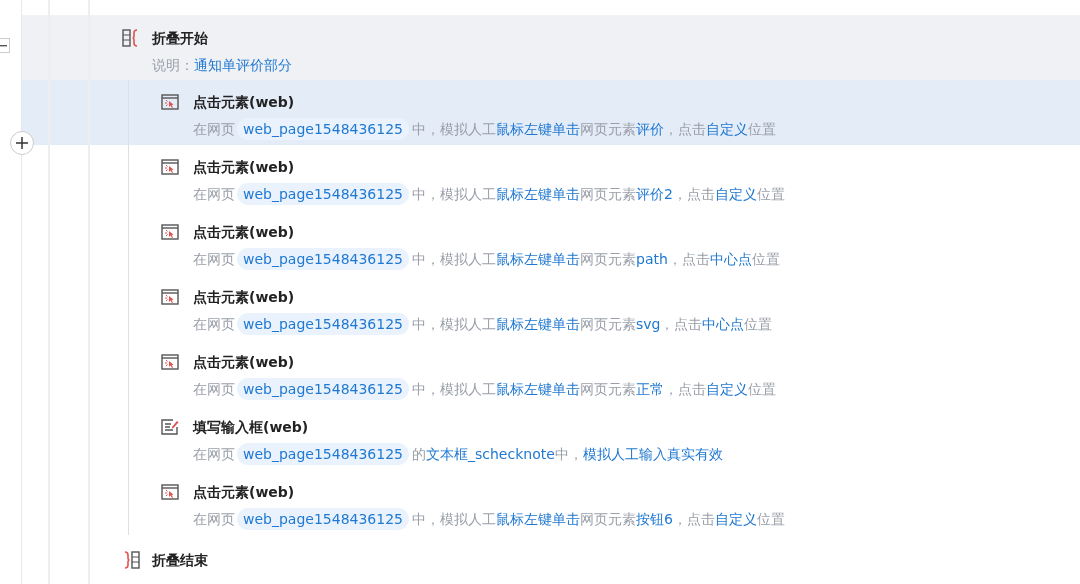  I want to click on fold-start-icon, so click(131, 38).